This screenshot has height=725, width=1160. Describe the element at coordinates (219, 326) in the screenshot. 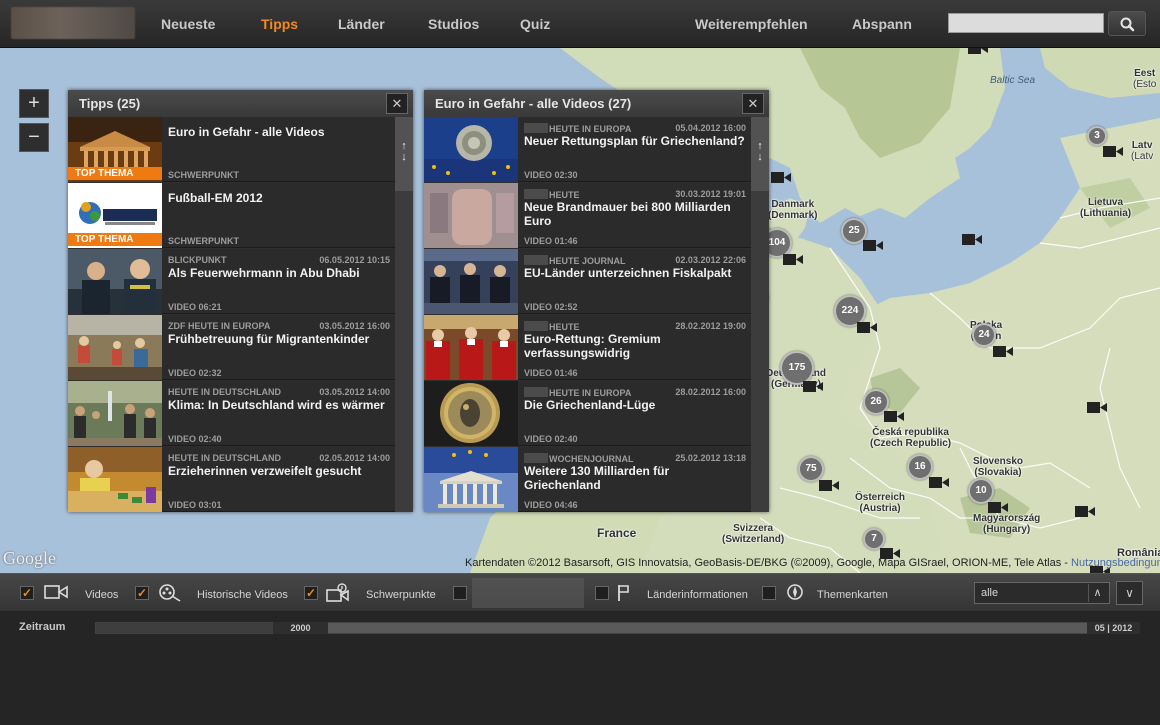

I see `item-source: ZDF HEUTE IN EUROPA` at that location.